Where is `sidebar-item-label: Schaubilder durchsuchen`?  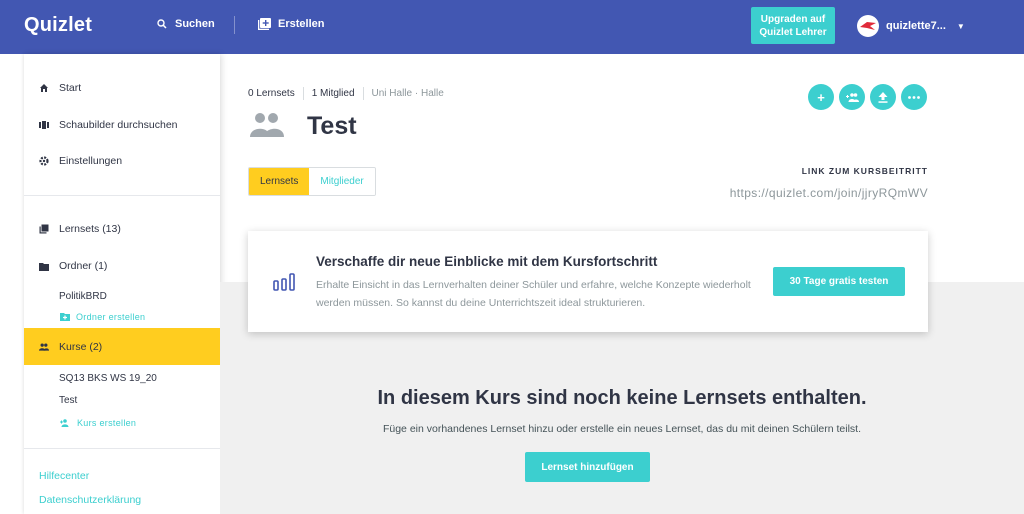
sidebar-item-label: Schaubilder durchsuchen is located at coordinates (118, 125).